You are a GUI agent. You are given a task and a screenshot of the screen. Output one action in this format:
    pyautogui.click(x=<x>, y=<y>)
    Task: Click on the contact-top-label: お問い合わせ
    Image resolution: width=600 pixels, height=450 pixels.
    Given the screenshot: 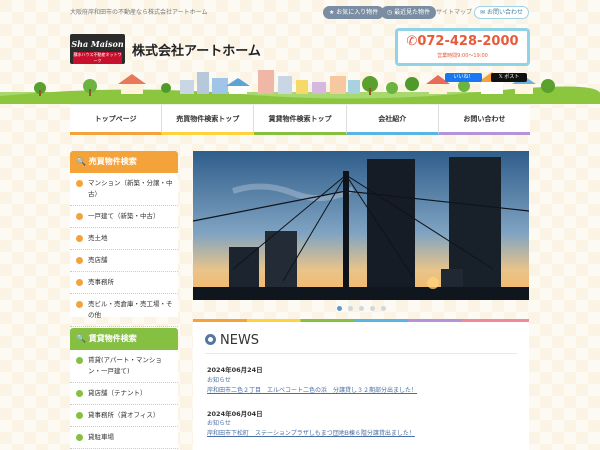 What is the action you would take?
    pyautogui.click(x=504, y=12)
    